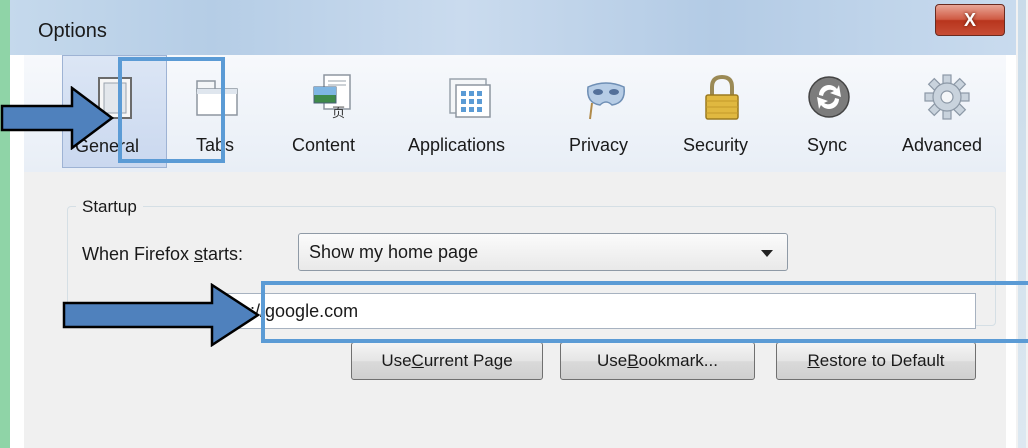 Image resolution: width=1028 pixels, height=448 pixels. What do you see at coordinates (644, 312) in the screenshot?
I see `home-page-highlight-box` at bounding box center [644, 312].